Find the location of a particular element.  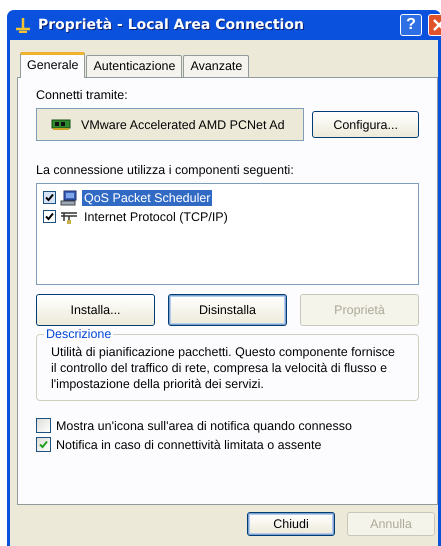

tab: Autenticazione is located at coordinates (134, 66).